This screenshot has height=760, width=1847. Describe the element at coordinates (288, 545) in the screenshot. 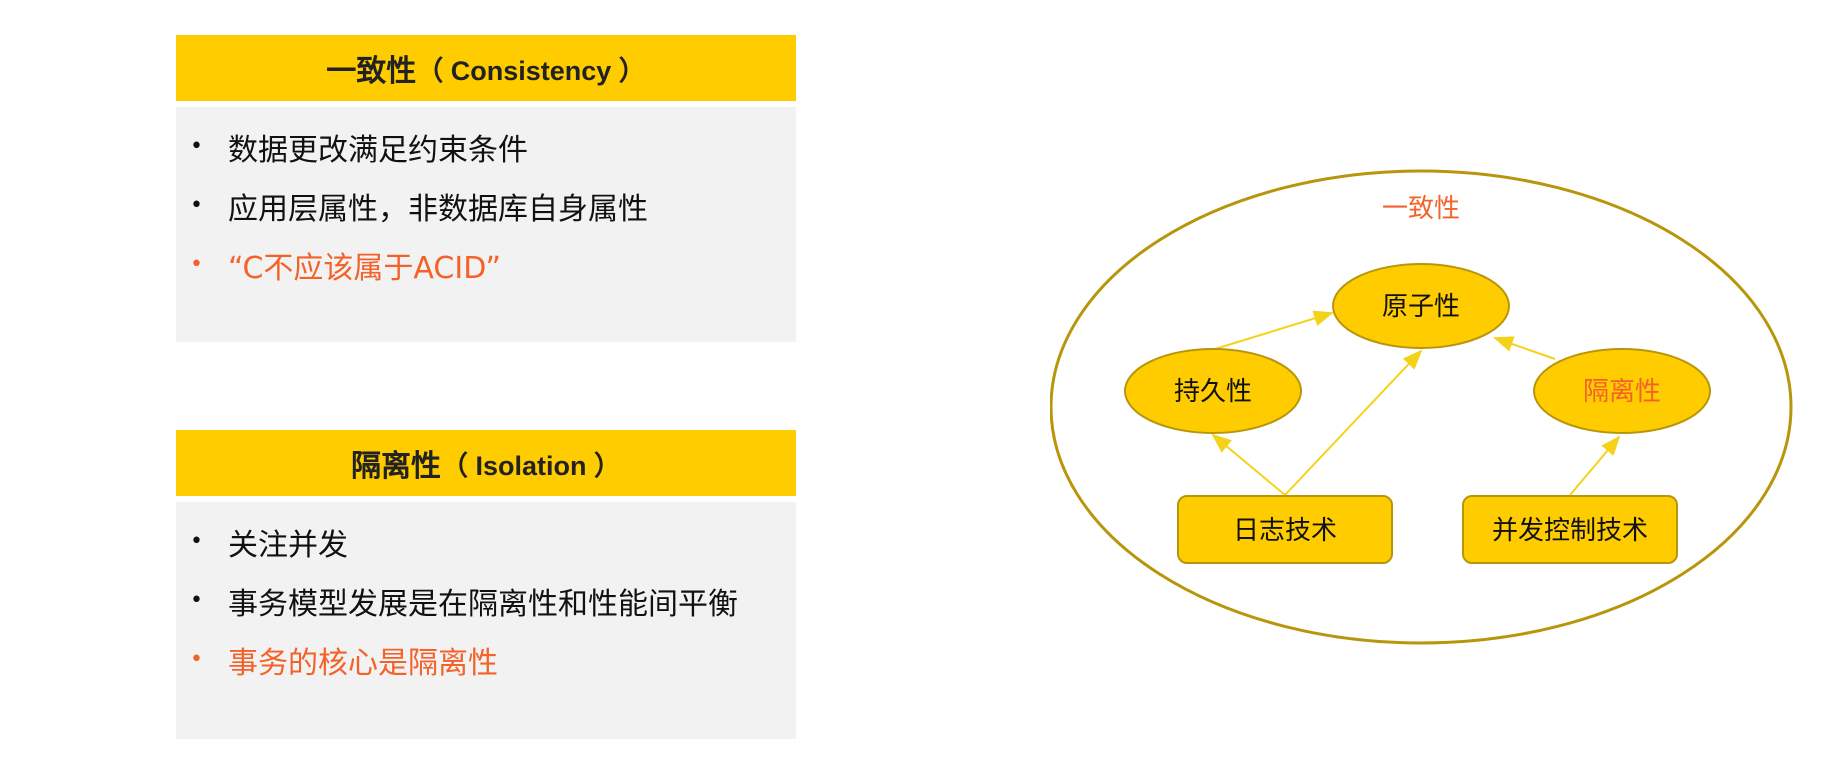

I see `bullet-text: 关注并发` at that location.